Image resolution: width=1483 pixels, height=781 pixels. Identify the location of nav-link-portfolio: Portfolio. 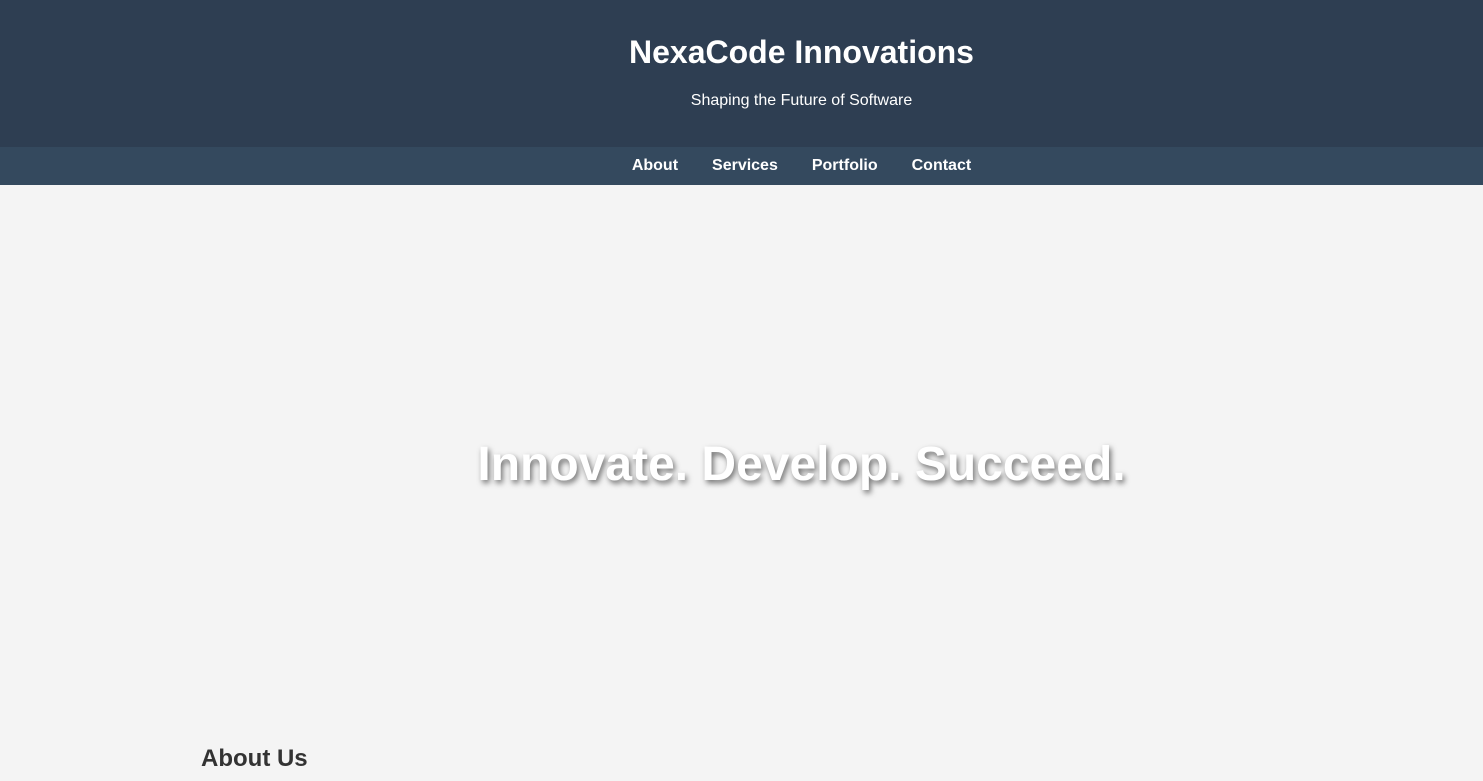
(845, 166).